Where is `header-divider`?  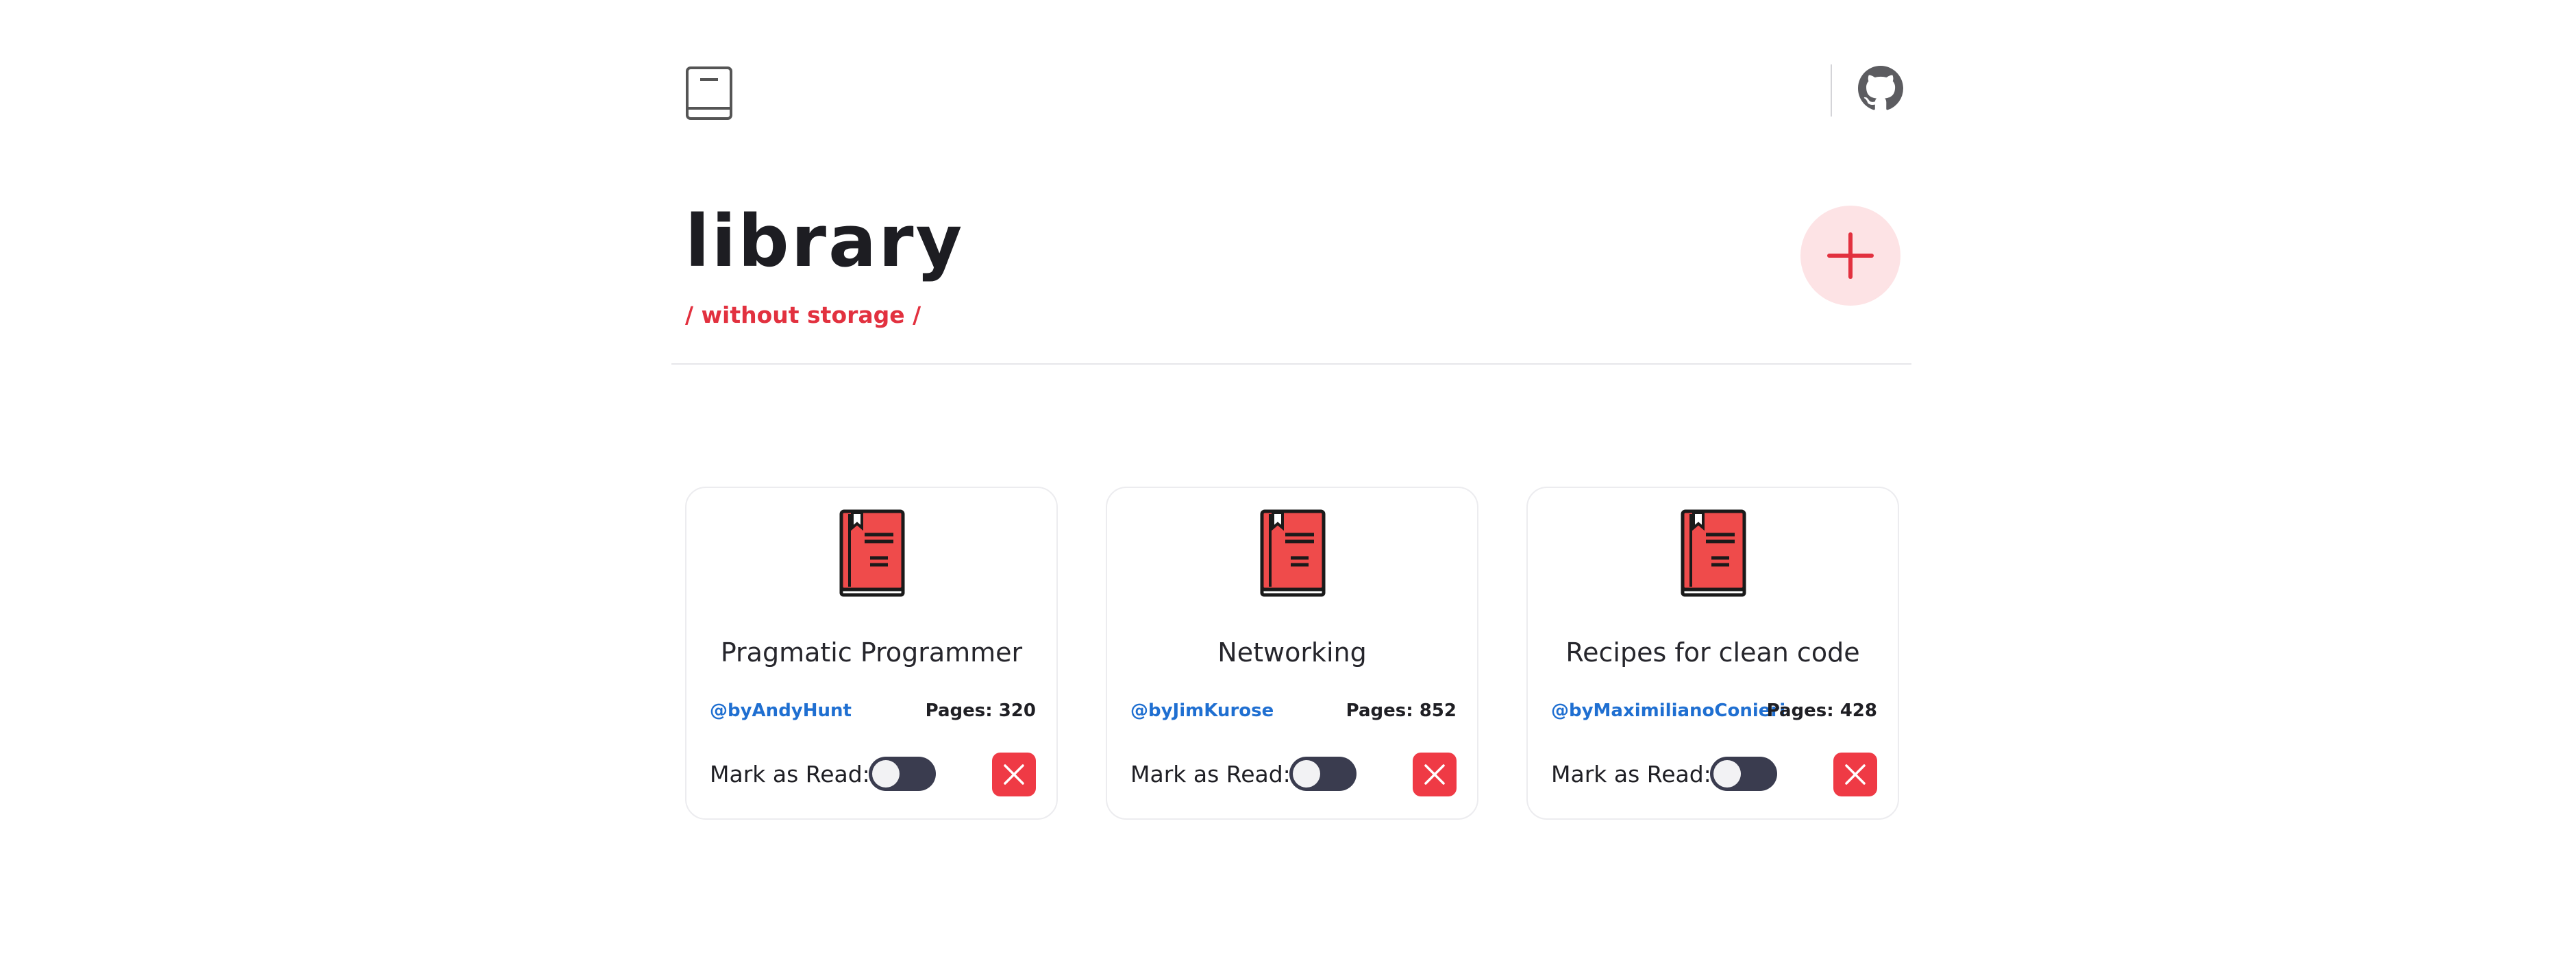
header-divider is located at coordinates (1291, 364).